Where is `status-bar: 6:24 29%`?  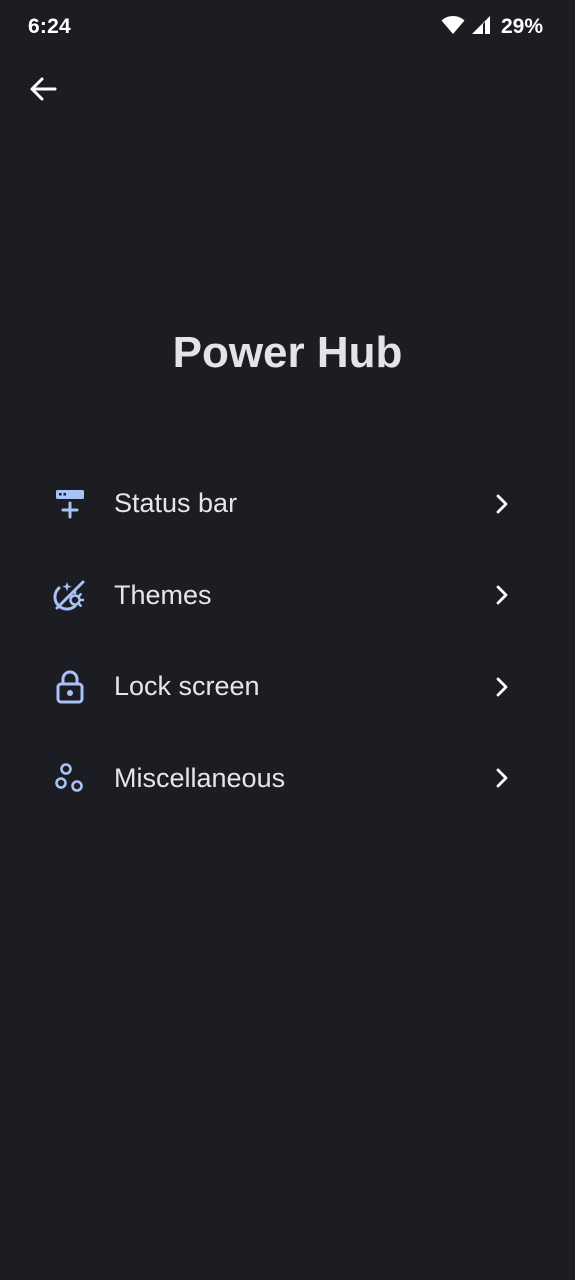 status-bar: 6:24 29% is located at coordinates (287, 28).